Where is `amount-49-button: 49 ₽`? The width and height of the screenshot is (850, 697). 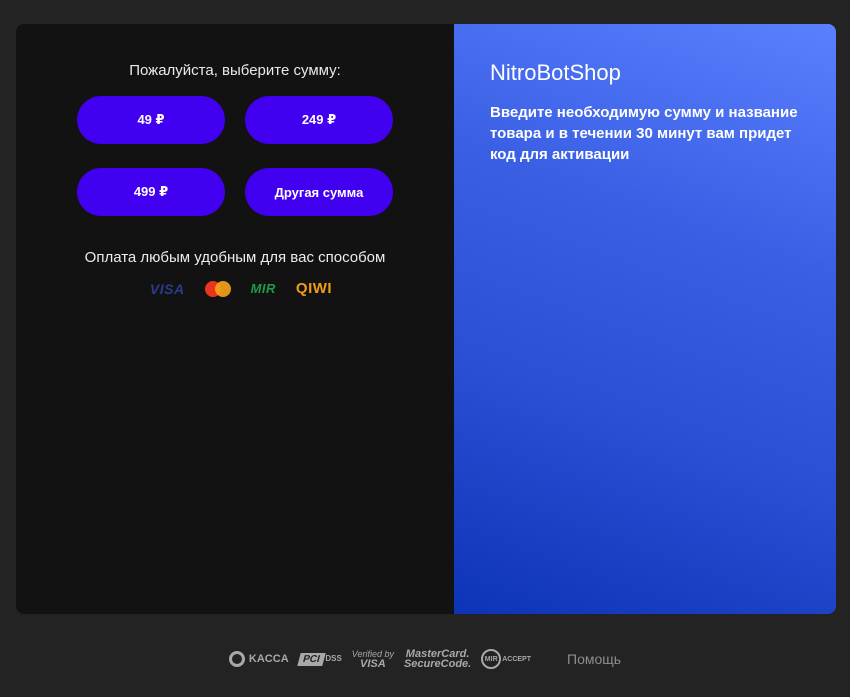
amount-49-button: 49 ₽ is located at coordinates (151, 120).